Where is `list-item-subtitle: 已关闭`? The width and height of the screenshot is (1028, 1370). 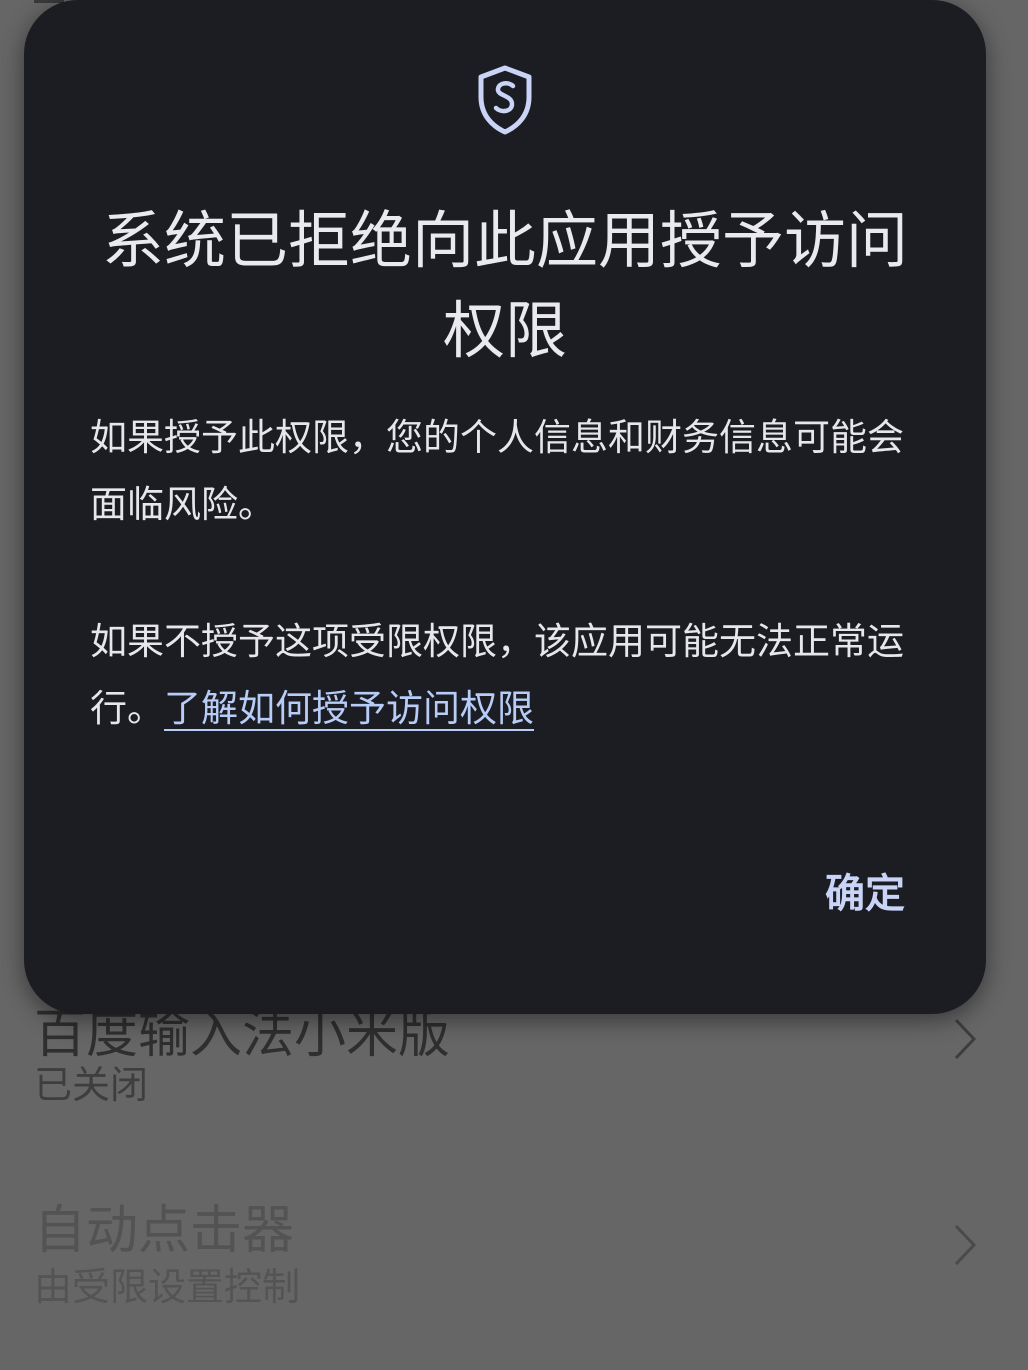 list-item-subtitle: 已关闭 is located at coordinates (91, 1085).